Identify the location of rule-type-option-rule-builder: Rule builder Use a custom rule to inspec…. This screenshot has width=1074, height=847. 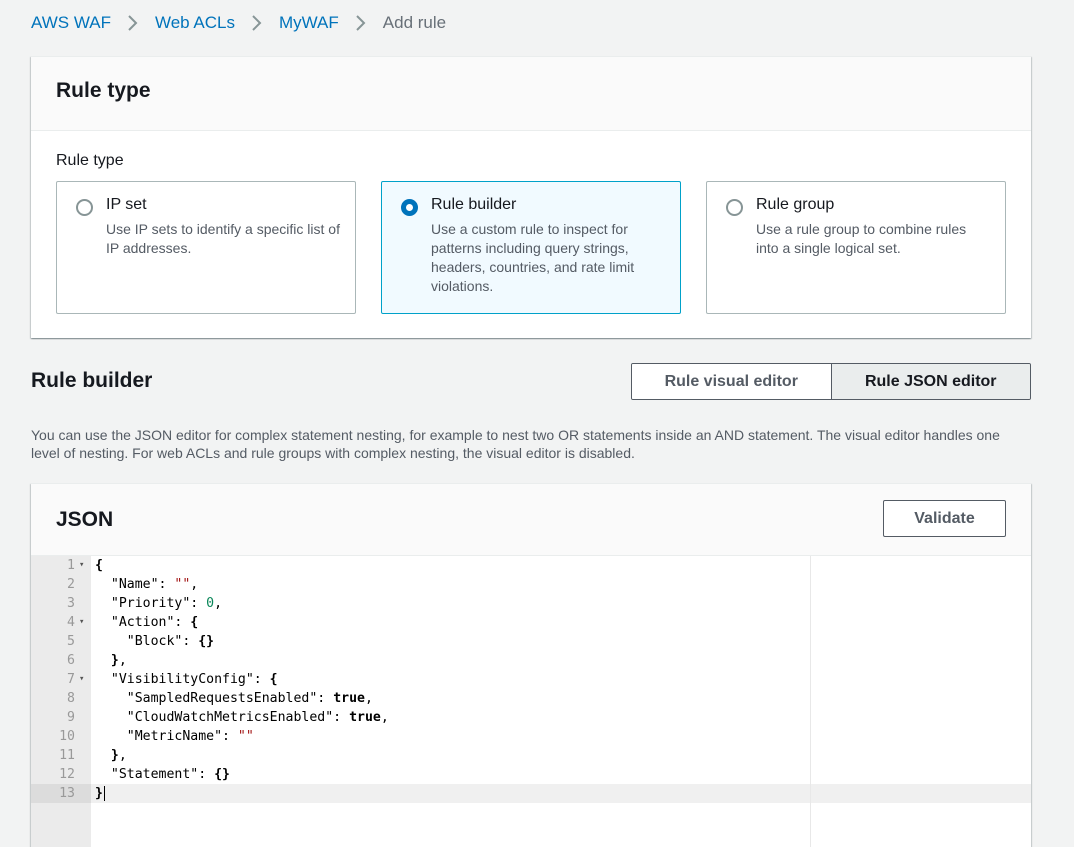
(531, 247).